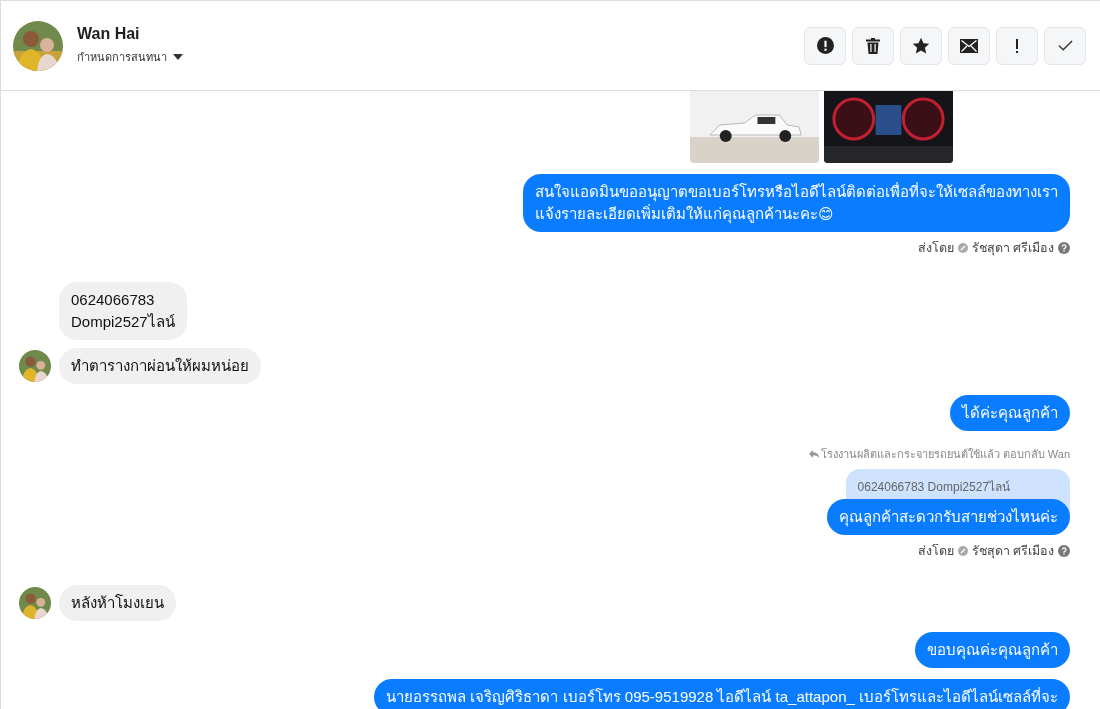  I want to click on mail-button, so click(969, 45).